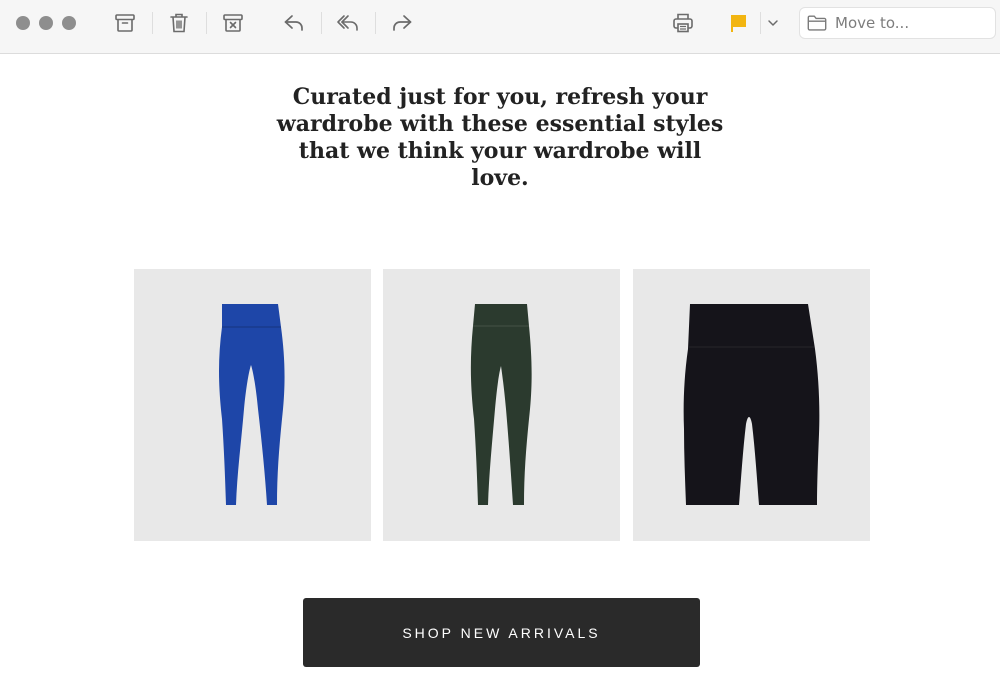 The image size is (1000, 694). I want to click on delete-button, so click(179, 23).